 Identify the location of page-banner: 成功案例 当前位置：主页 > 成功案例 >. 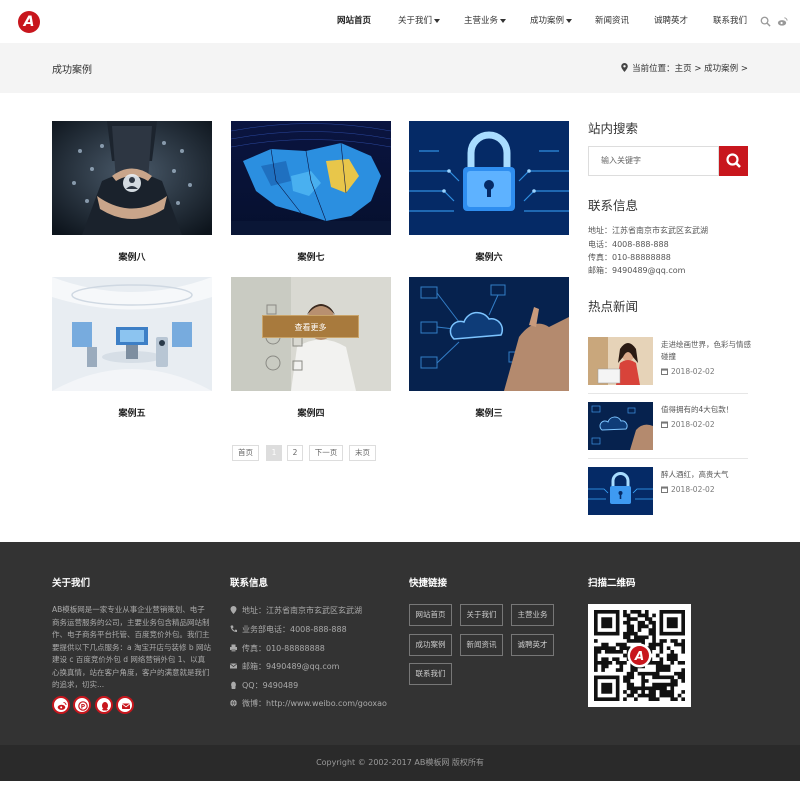
(400, 68).